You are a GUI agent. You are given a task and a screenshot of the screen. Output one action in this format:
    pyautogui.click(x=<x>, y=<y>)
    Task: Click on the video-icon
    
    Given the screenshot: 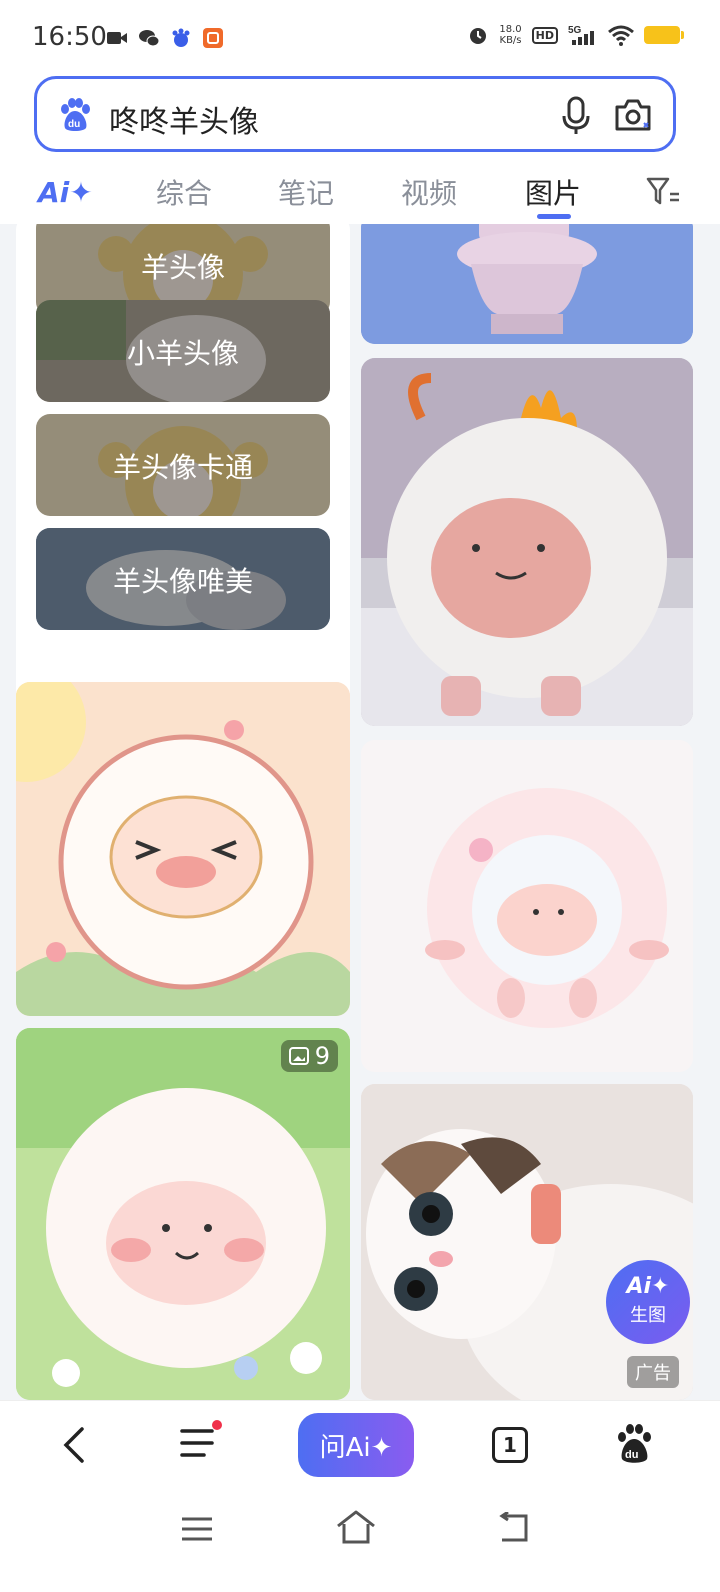 What is the action you would take?
    pyautogui.click(x=117, y=38)
    